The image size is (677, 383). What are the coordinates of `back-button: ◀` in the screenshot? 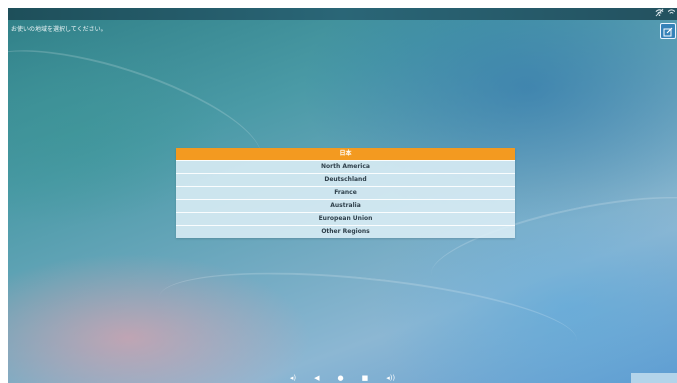 It's located at (316, 378).